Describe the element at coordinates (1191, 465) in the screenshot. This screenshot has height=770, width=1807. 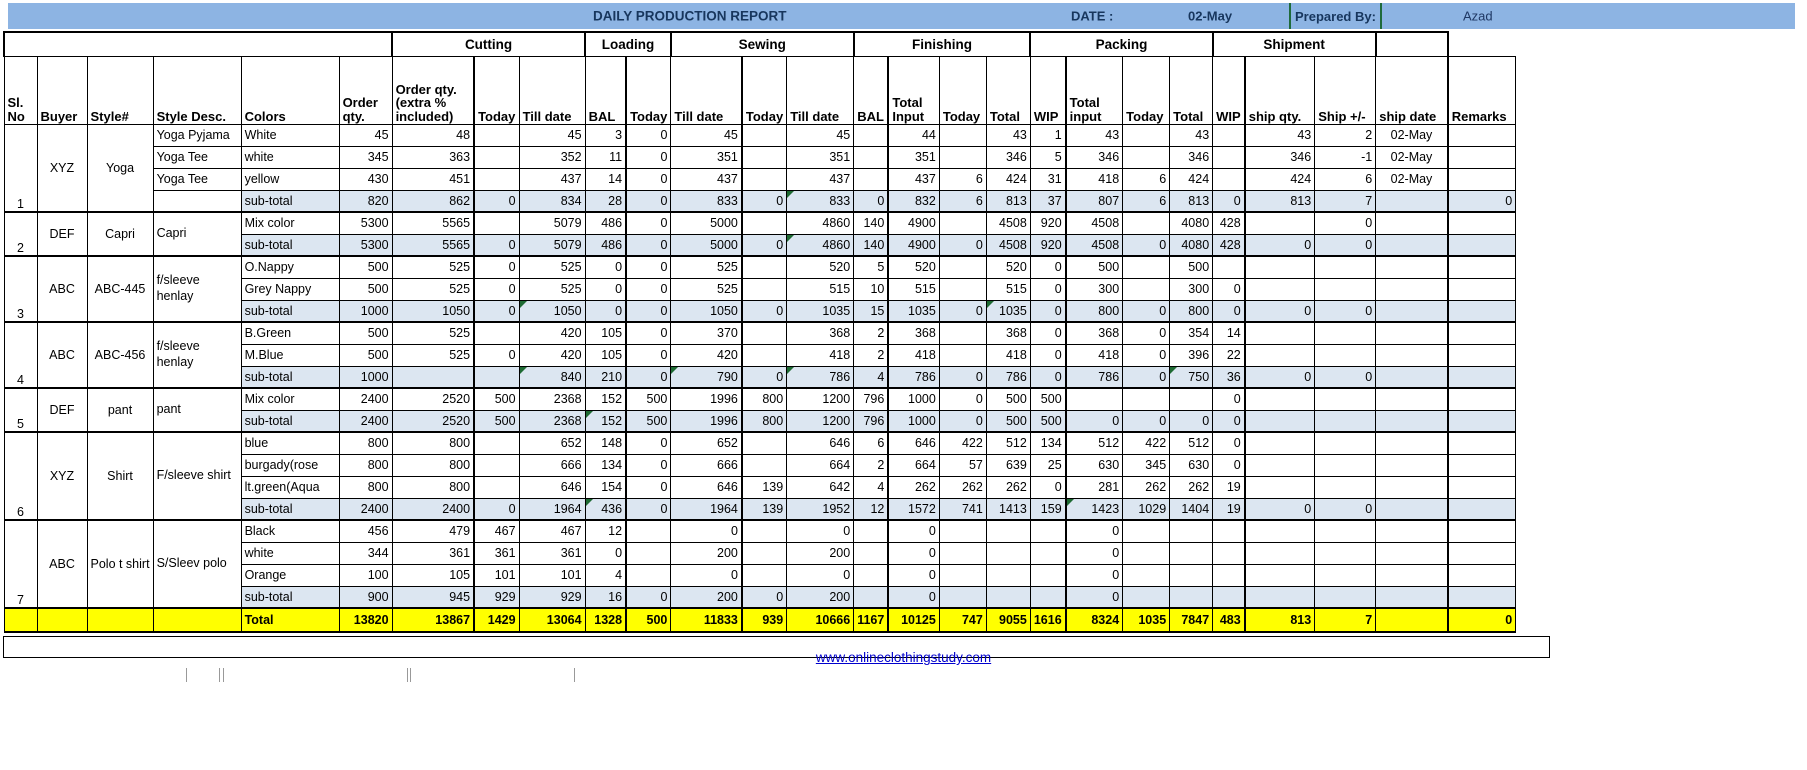
I see `cell-total: 630` at that location.